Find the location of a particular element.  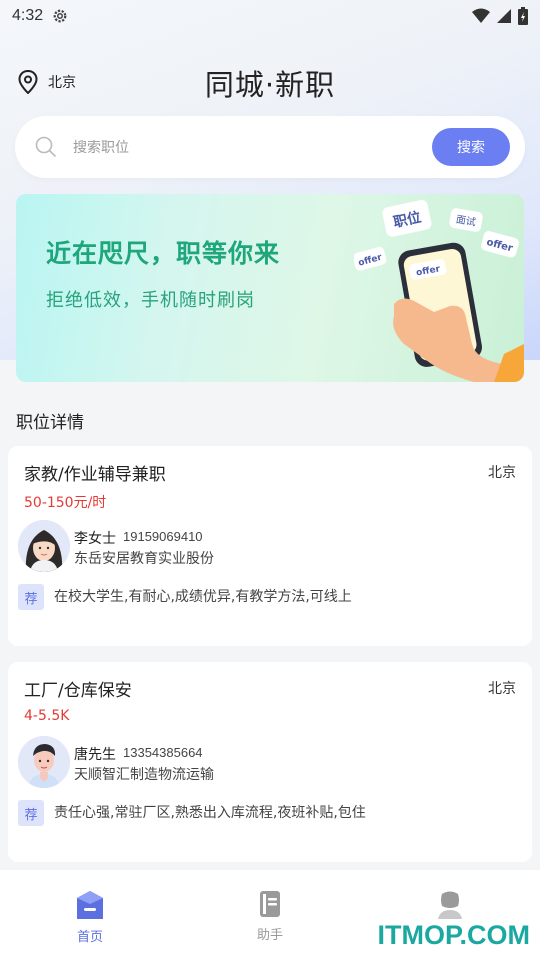

settings-gear-icon is located at coordinates (60, 16).